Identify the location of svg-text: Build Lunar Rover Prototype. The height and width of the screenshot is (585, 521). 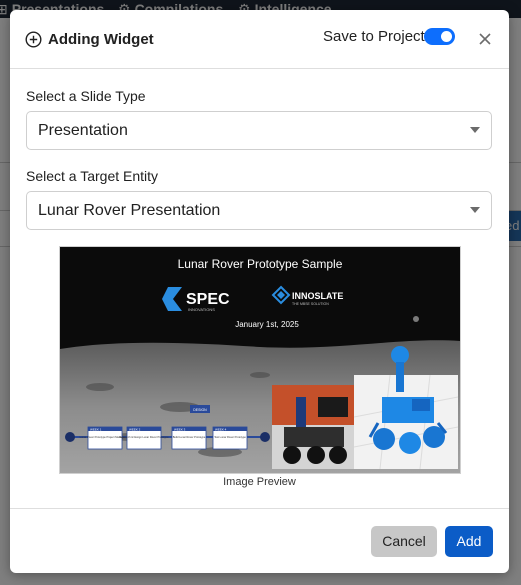
(189, 437).